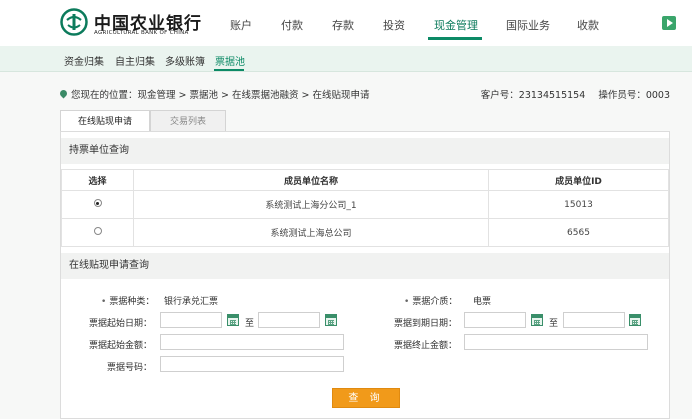  What do you see at coordinates (578, 204) in the screenshot?
I see `unit-id-cell: 15013` at bounding box center [578, 204].